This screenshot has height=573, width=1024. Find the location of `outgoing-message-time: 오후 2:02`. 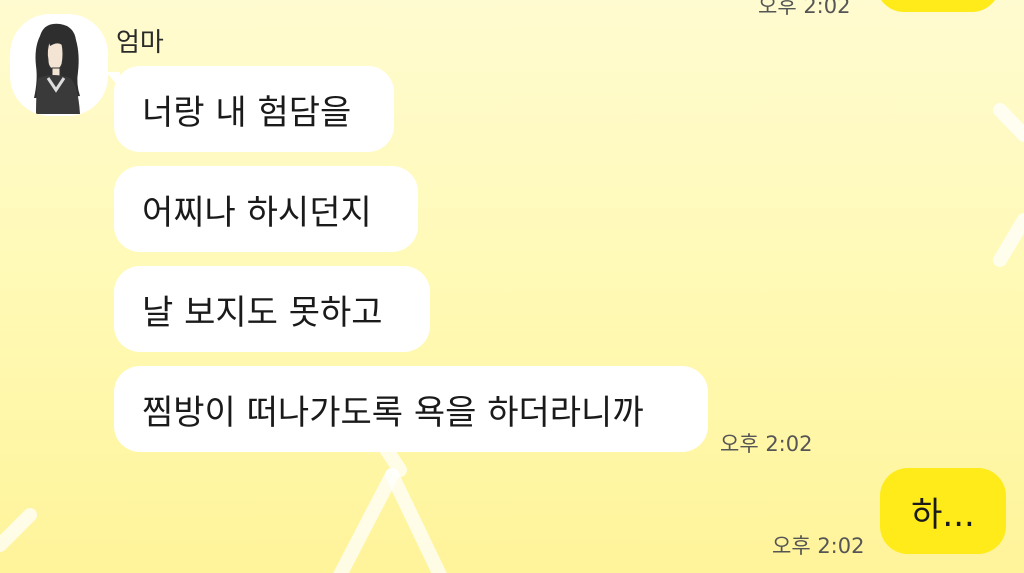

outgoing-message-time: 오후 2:02 is located at coordinates (818, 546).